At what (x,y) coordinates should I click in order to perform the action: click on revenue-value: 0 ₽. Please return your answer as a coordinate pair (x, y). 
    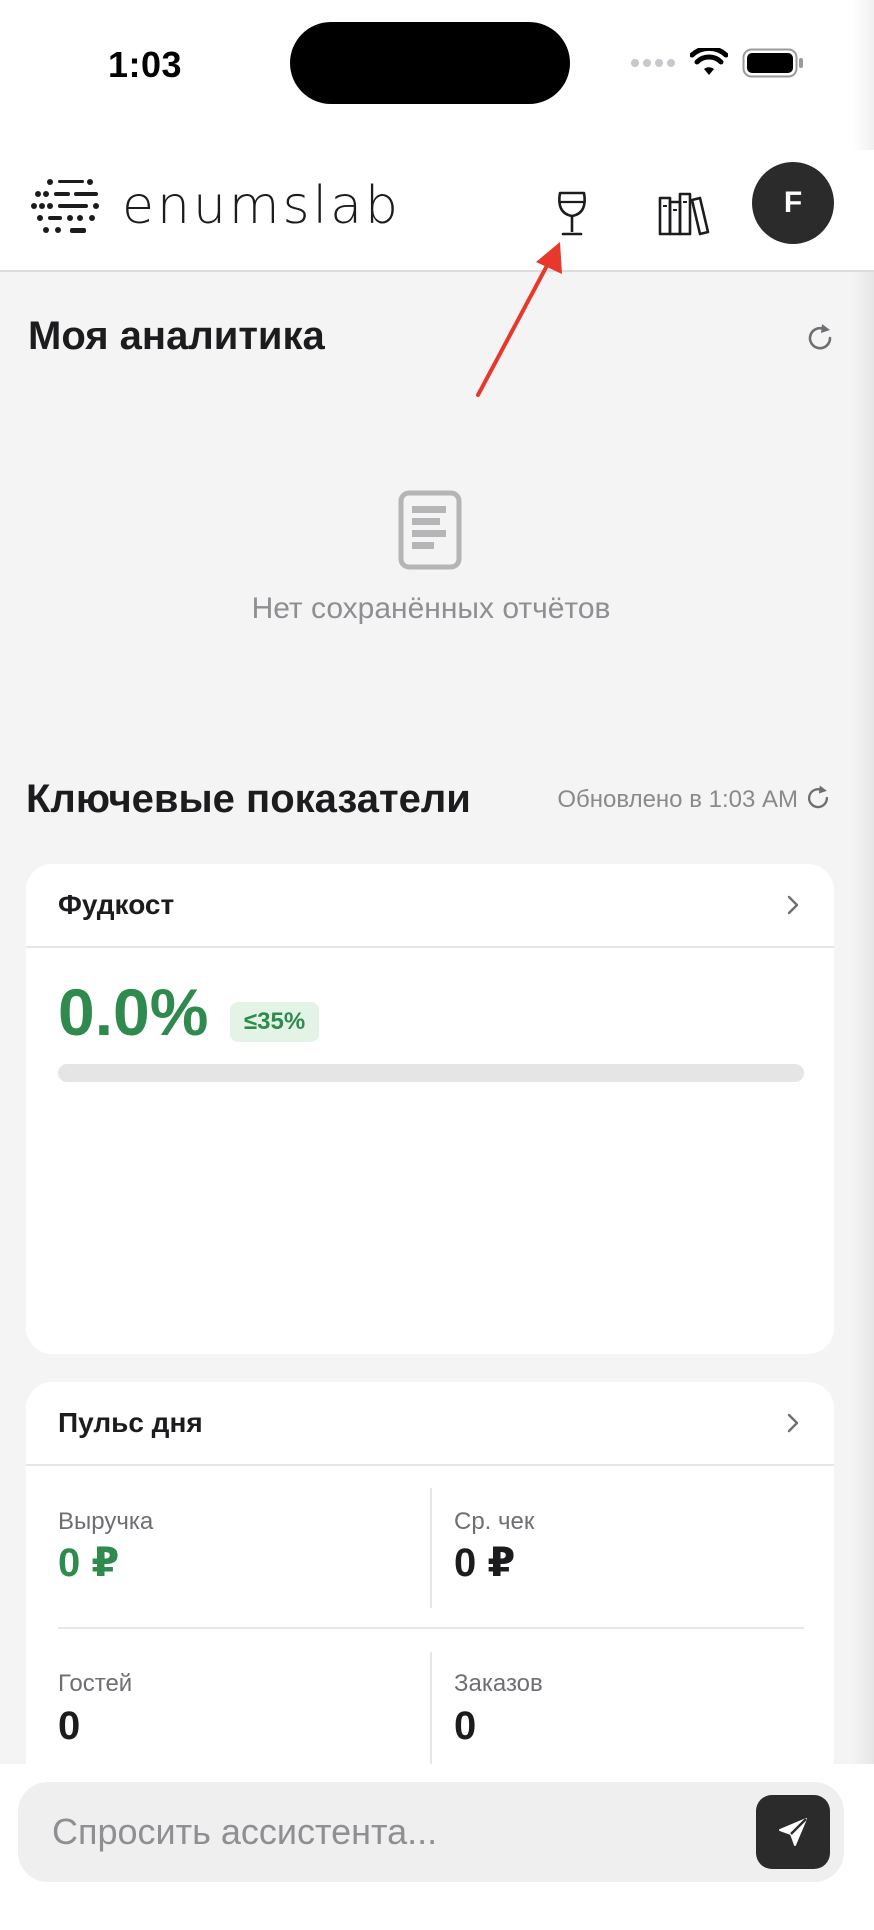
    Looking at the image, I should click on (89, 1563).